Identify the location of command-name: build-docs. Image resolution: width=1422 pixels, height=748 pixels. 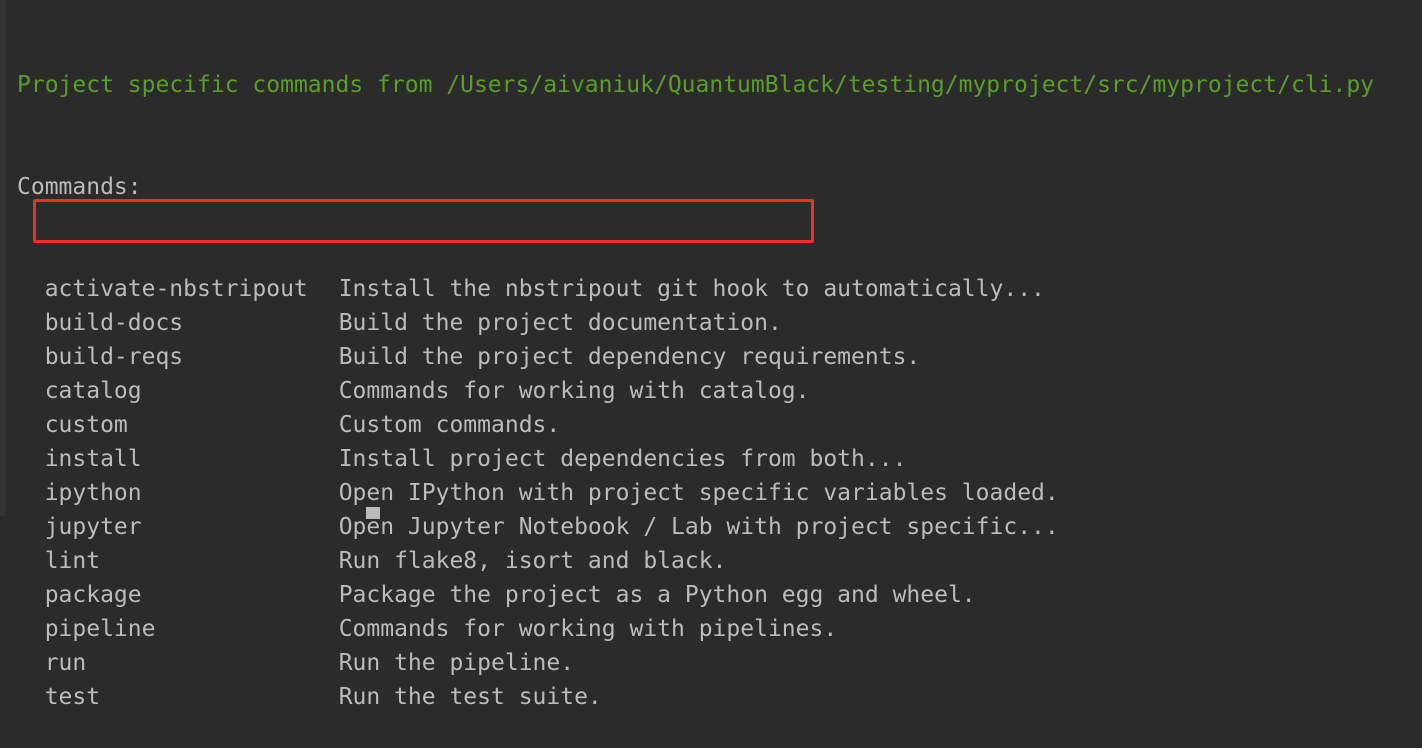
(114, 323).